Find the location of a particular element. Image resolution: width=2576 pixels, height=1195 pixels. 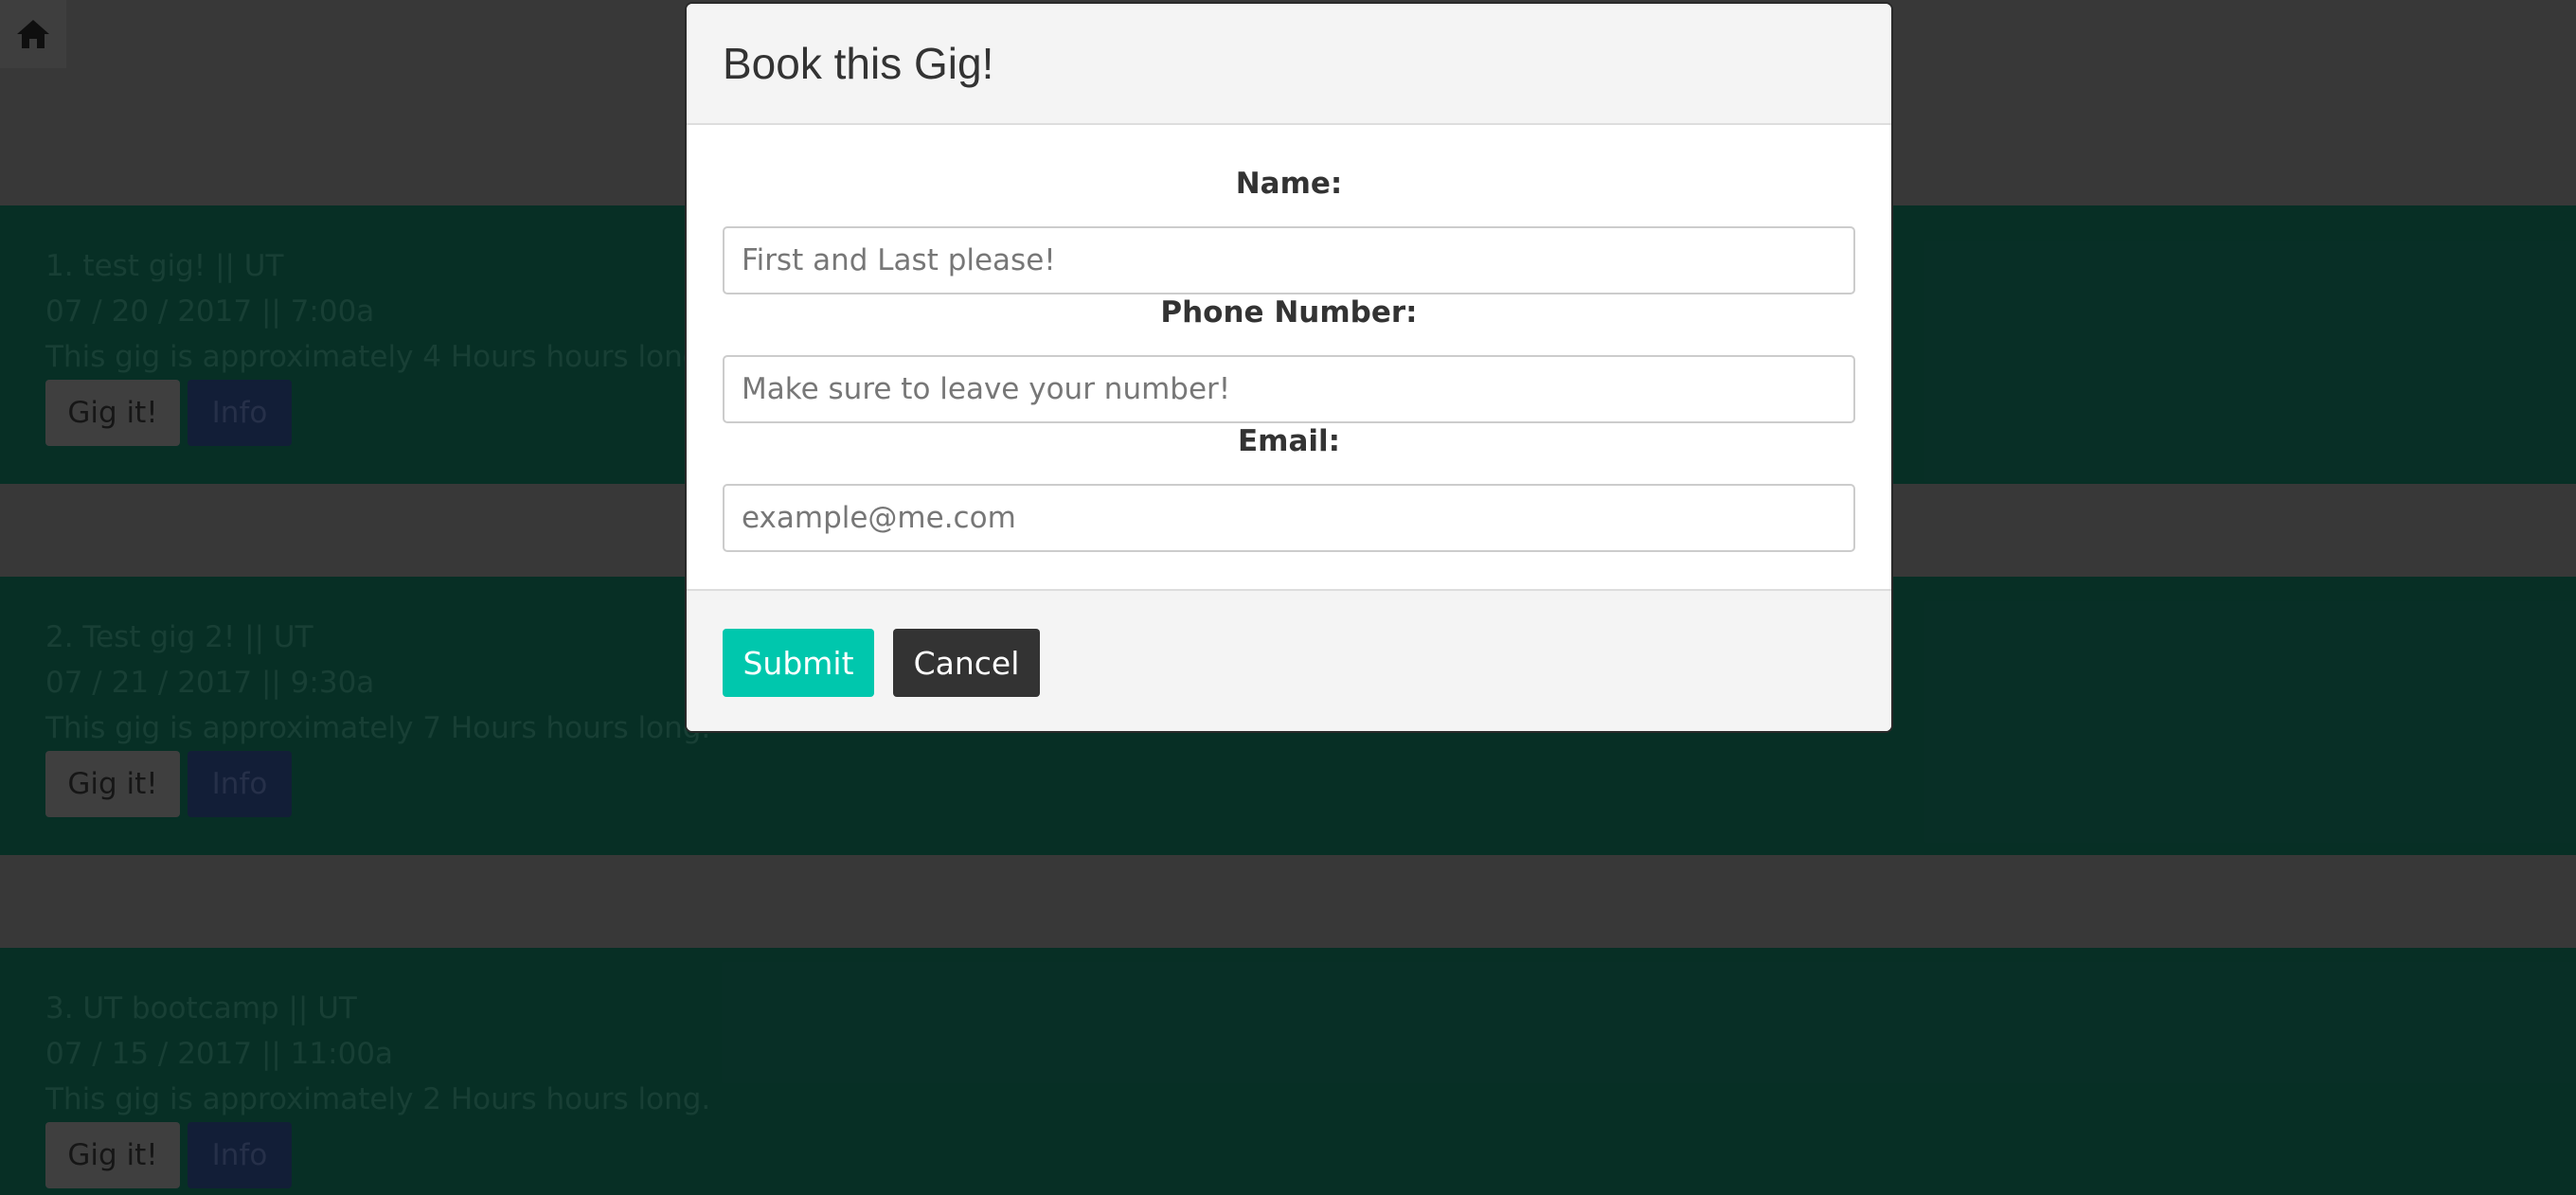

cancel-button: Cancel is located at coordinates (966, 663).